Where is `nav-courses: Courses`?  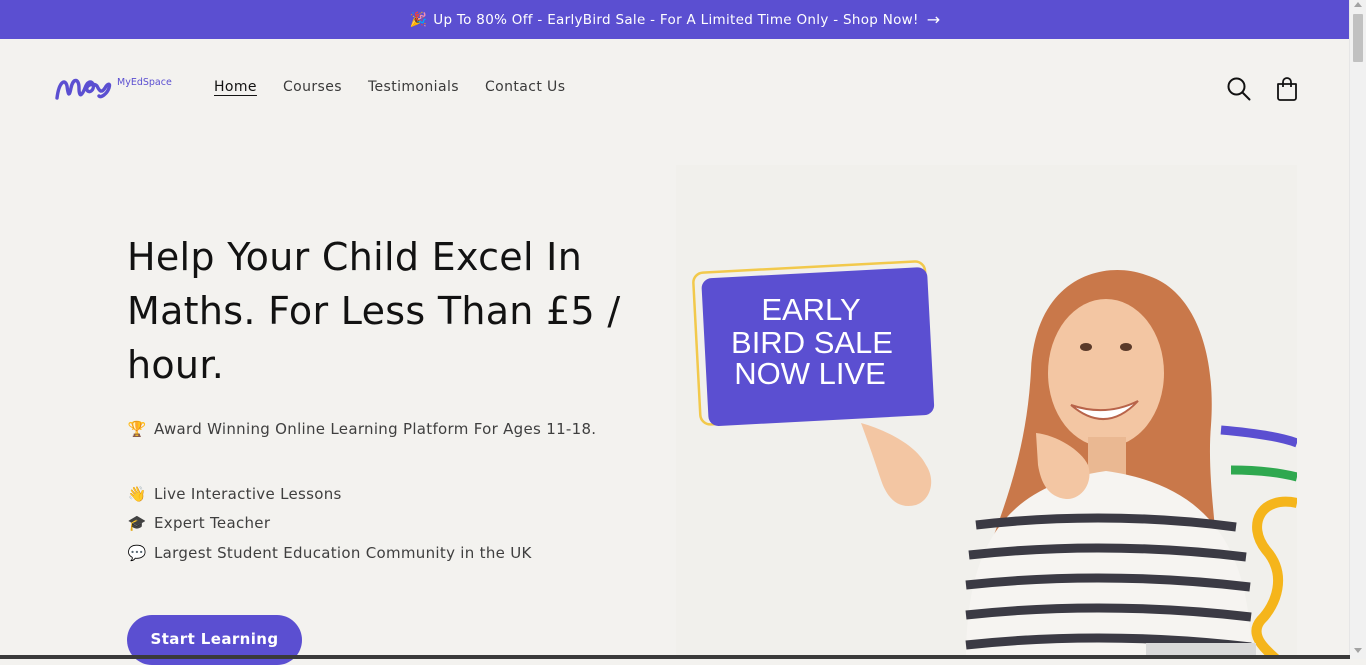 nav-courses: Courses is located at coordinates (312, 87).